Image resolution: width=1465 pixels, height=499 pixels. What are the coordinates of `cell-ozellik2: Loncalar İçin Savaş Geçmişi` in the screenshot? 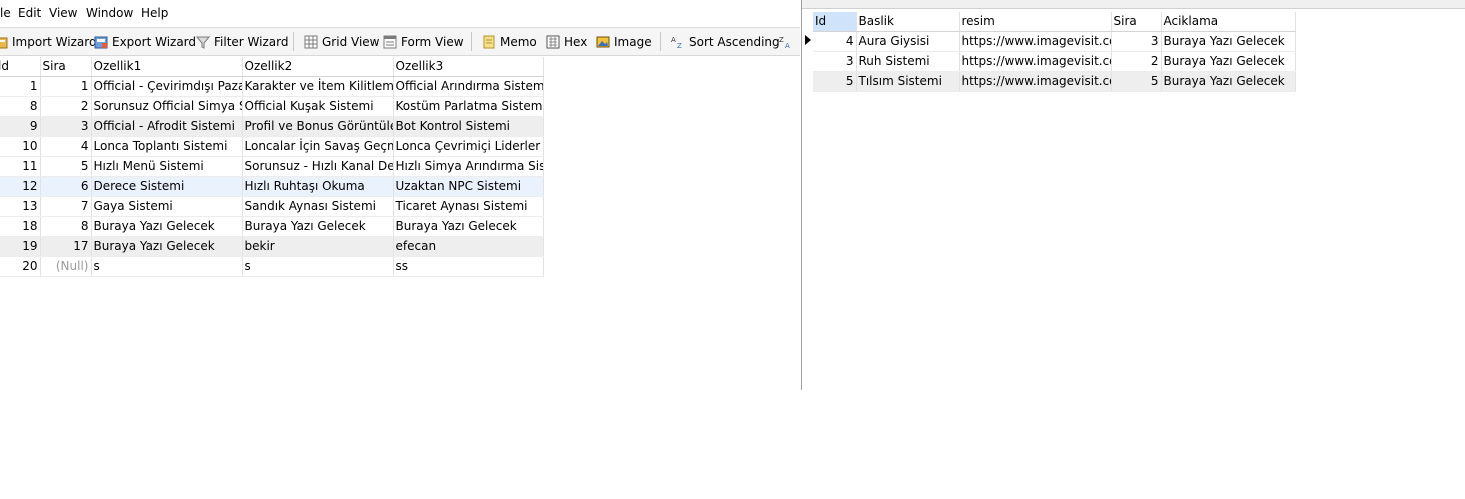 It's located at (318, 146).